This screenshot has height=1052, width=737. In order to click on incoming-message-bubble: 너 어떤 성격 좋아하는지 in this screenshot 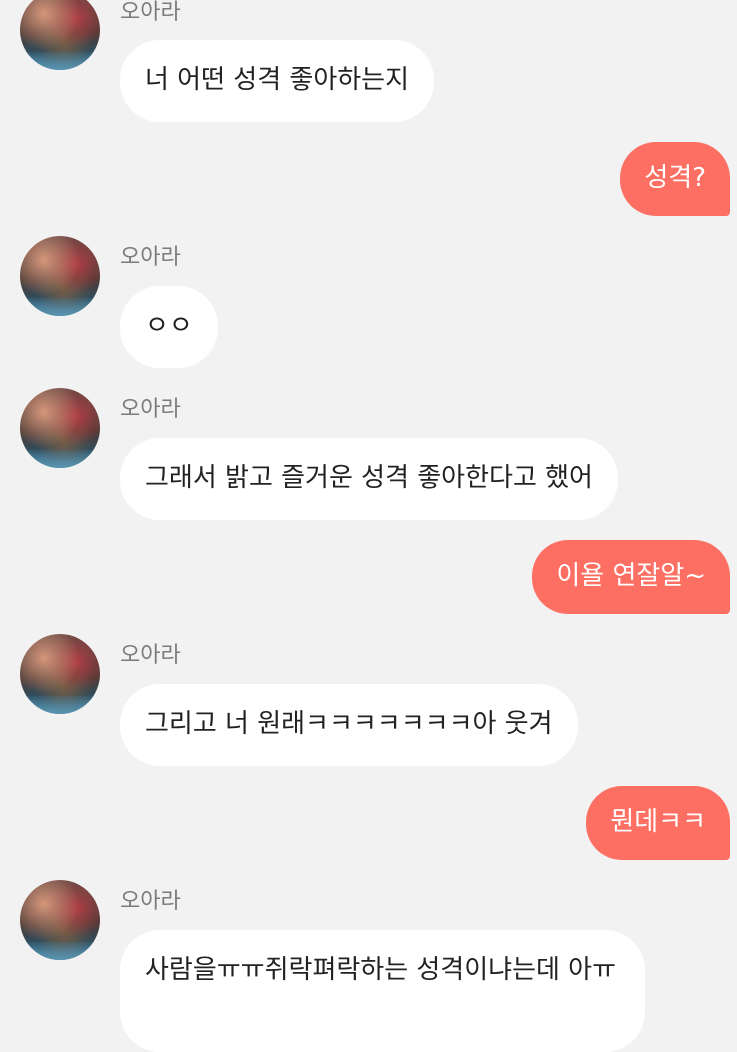, I will do `click(277, 81)`.